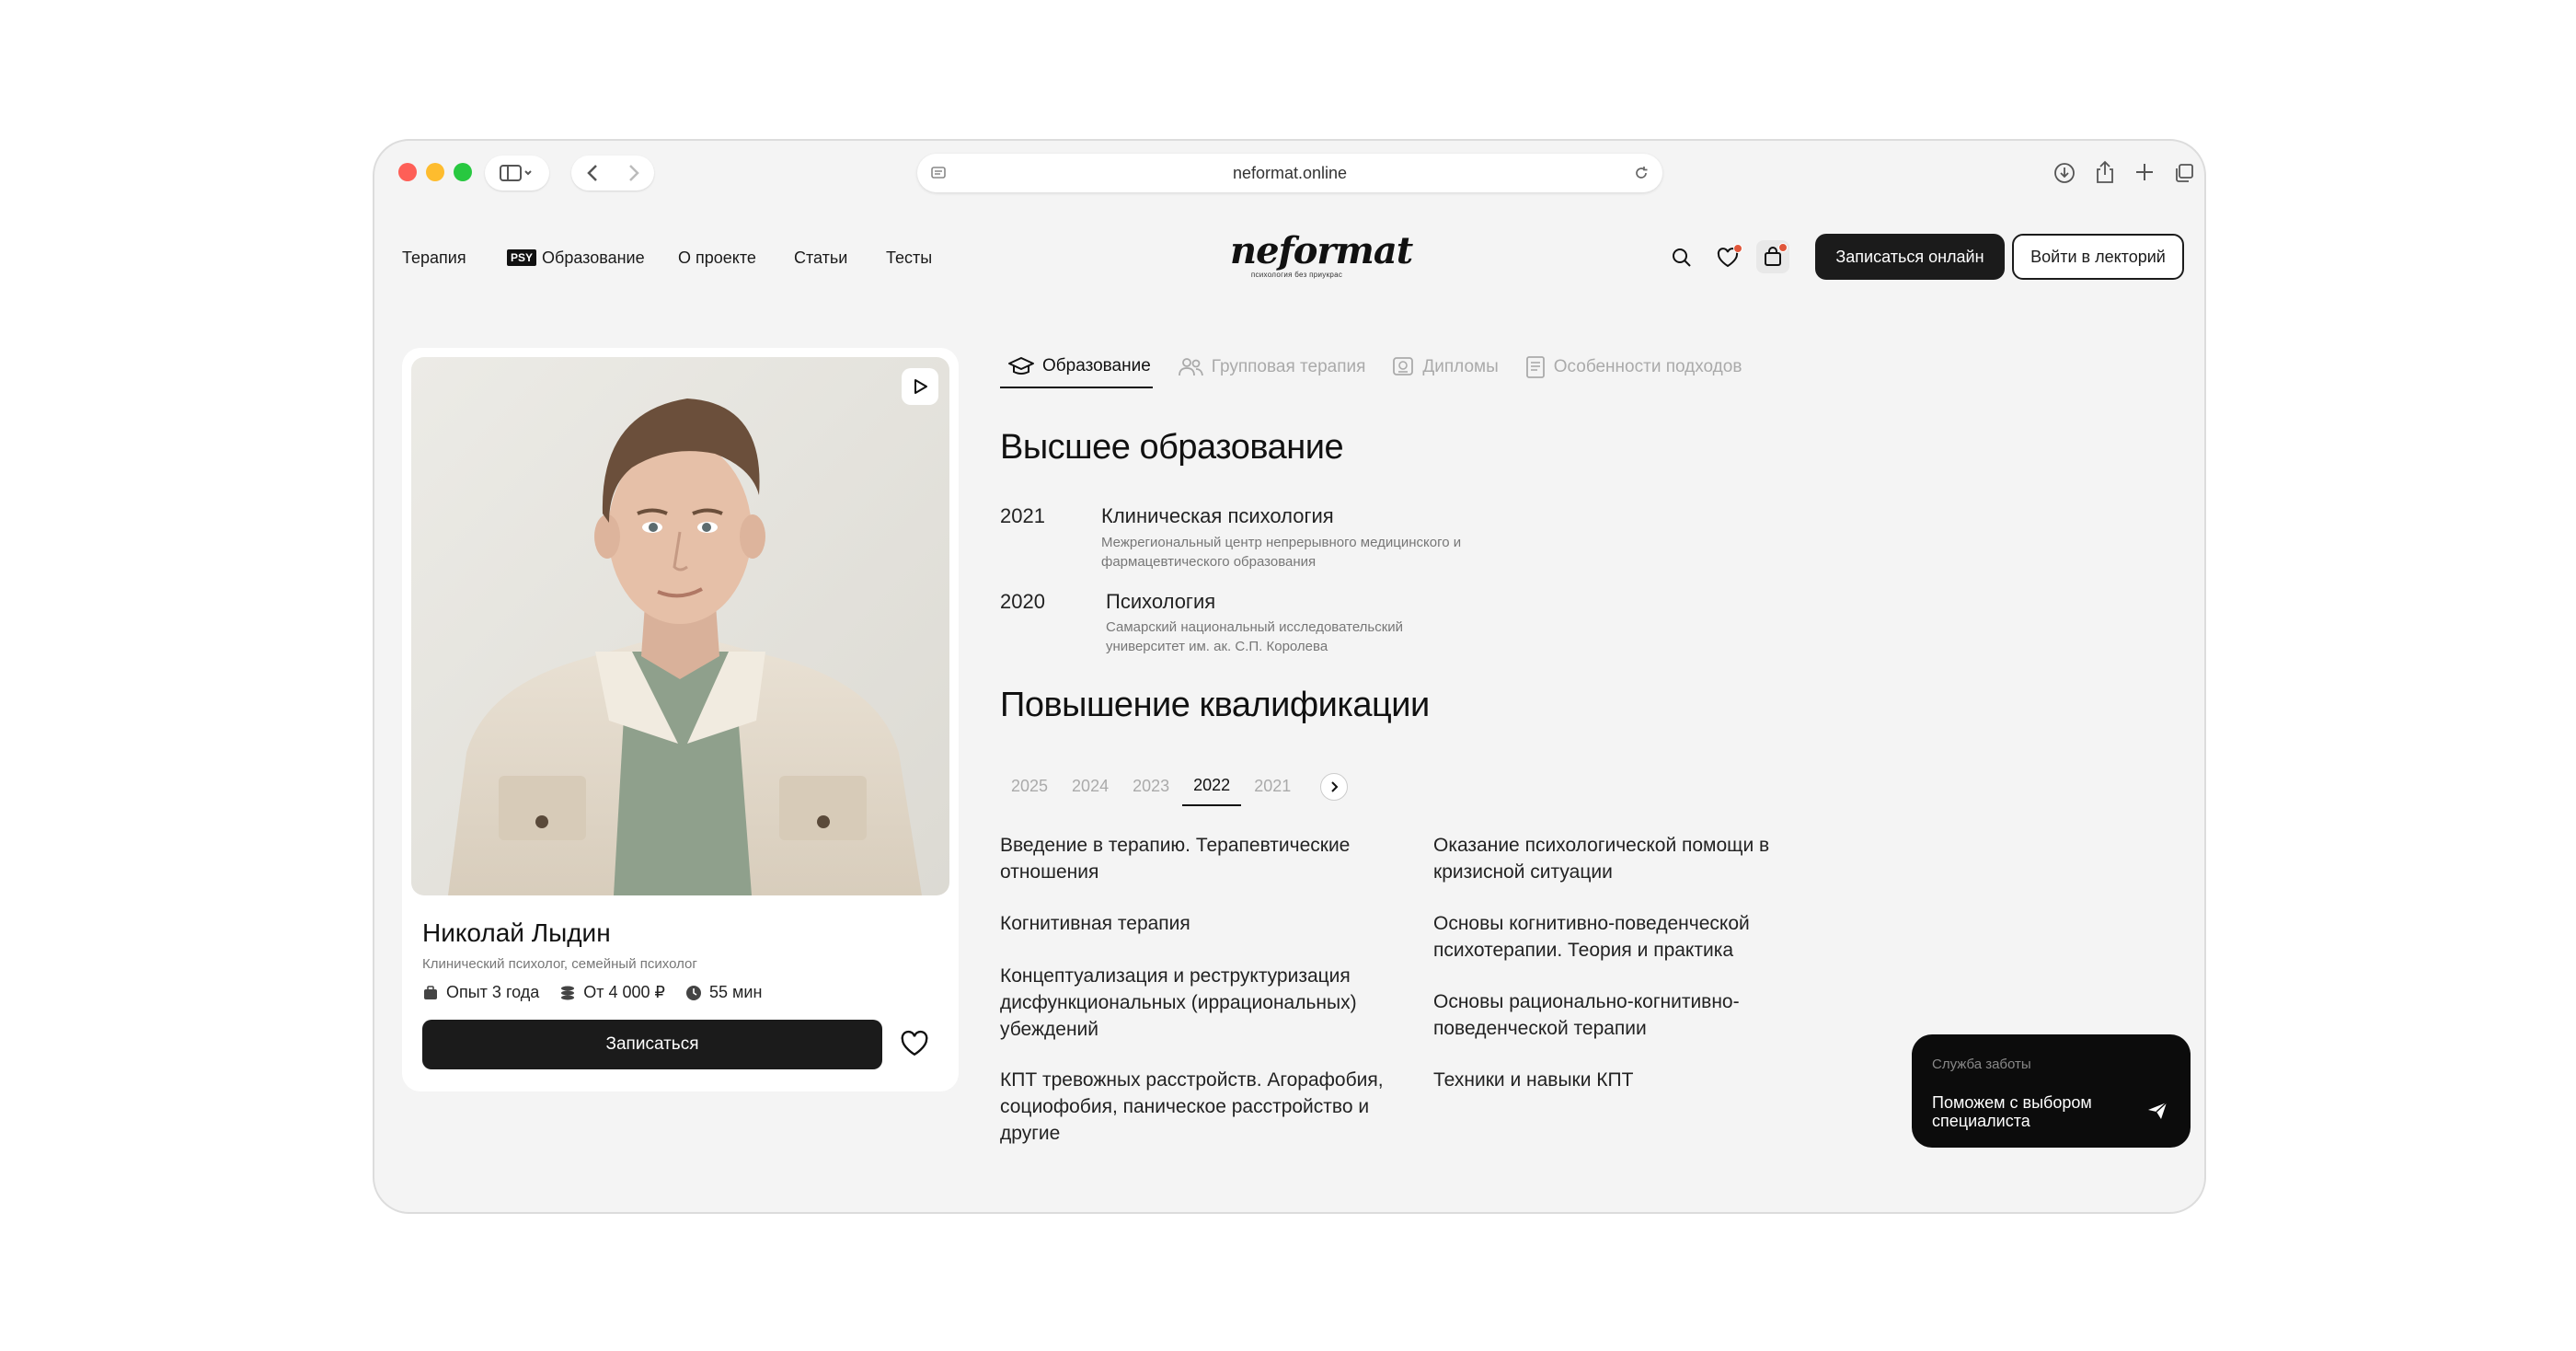 This screenshot has width=2576, height=1351. I want to click on forward-button, so click(633, 173).